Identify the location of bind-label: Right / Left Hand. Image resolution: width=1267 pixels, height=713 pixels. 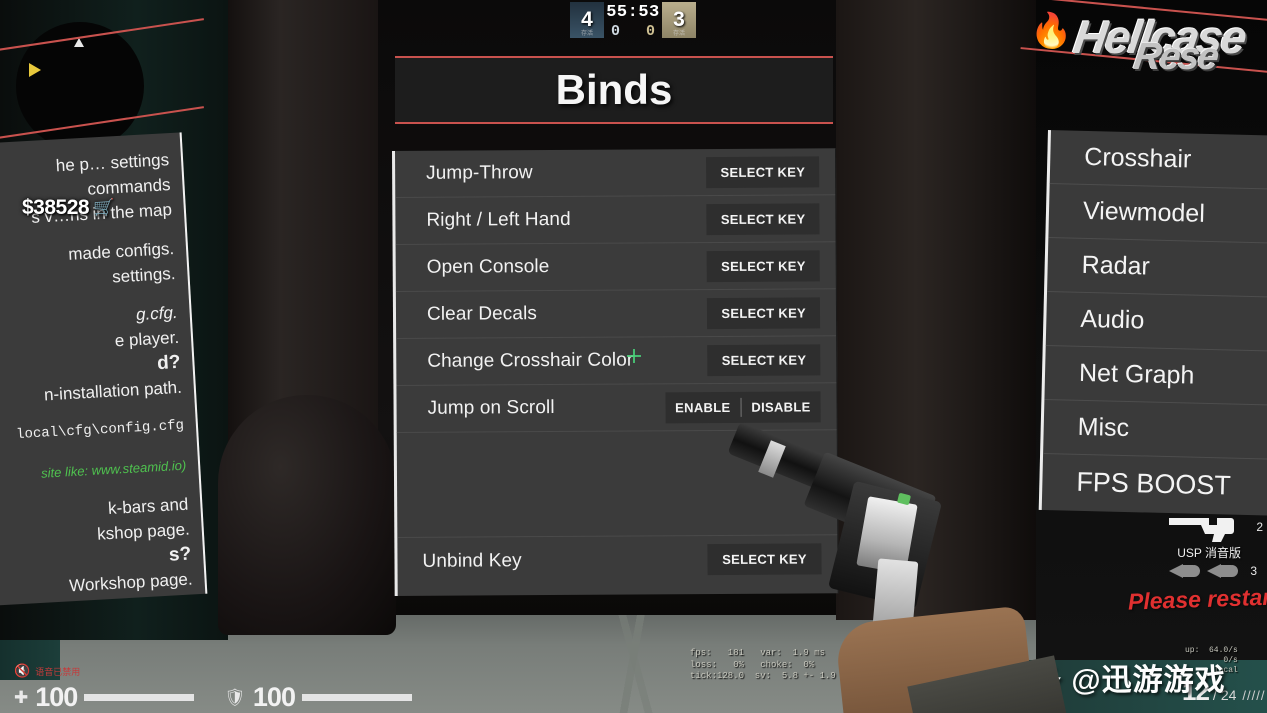
(498, 219).